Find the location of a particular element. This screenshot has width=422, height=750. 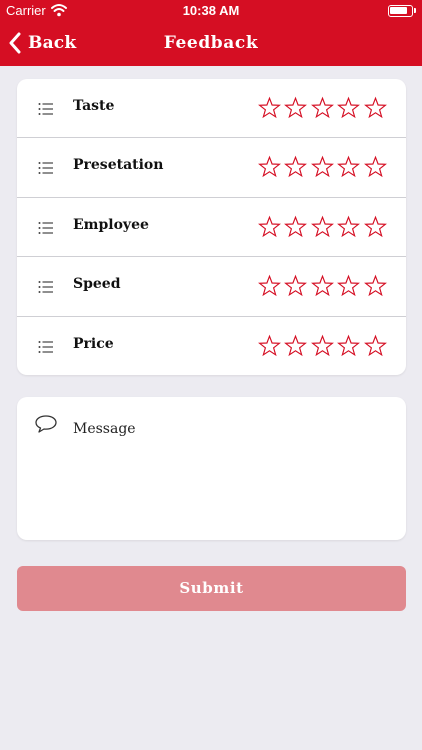

battery-icon is located at coordinates (400, 11).